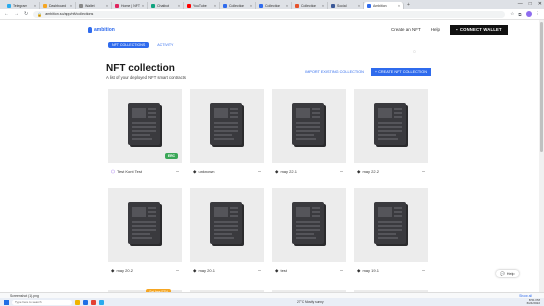 Image resolution: width=544 pixels, height=306 pixels. I want to click on standard-badge: ERC, so click(171, 156).